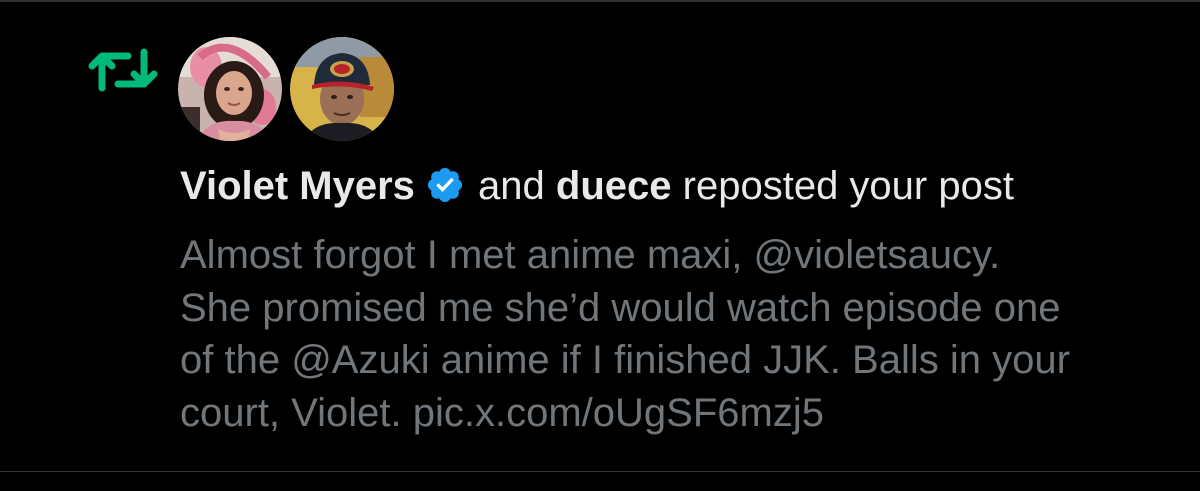 Image resolution: width=1200 pixels, height=491 pixels. What do you see at coordinates (848, 186) in the screenshot?
I see `action-text: reposted your post` at bounding box center [848, 186].